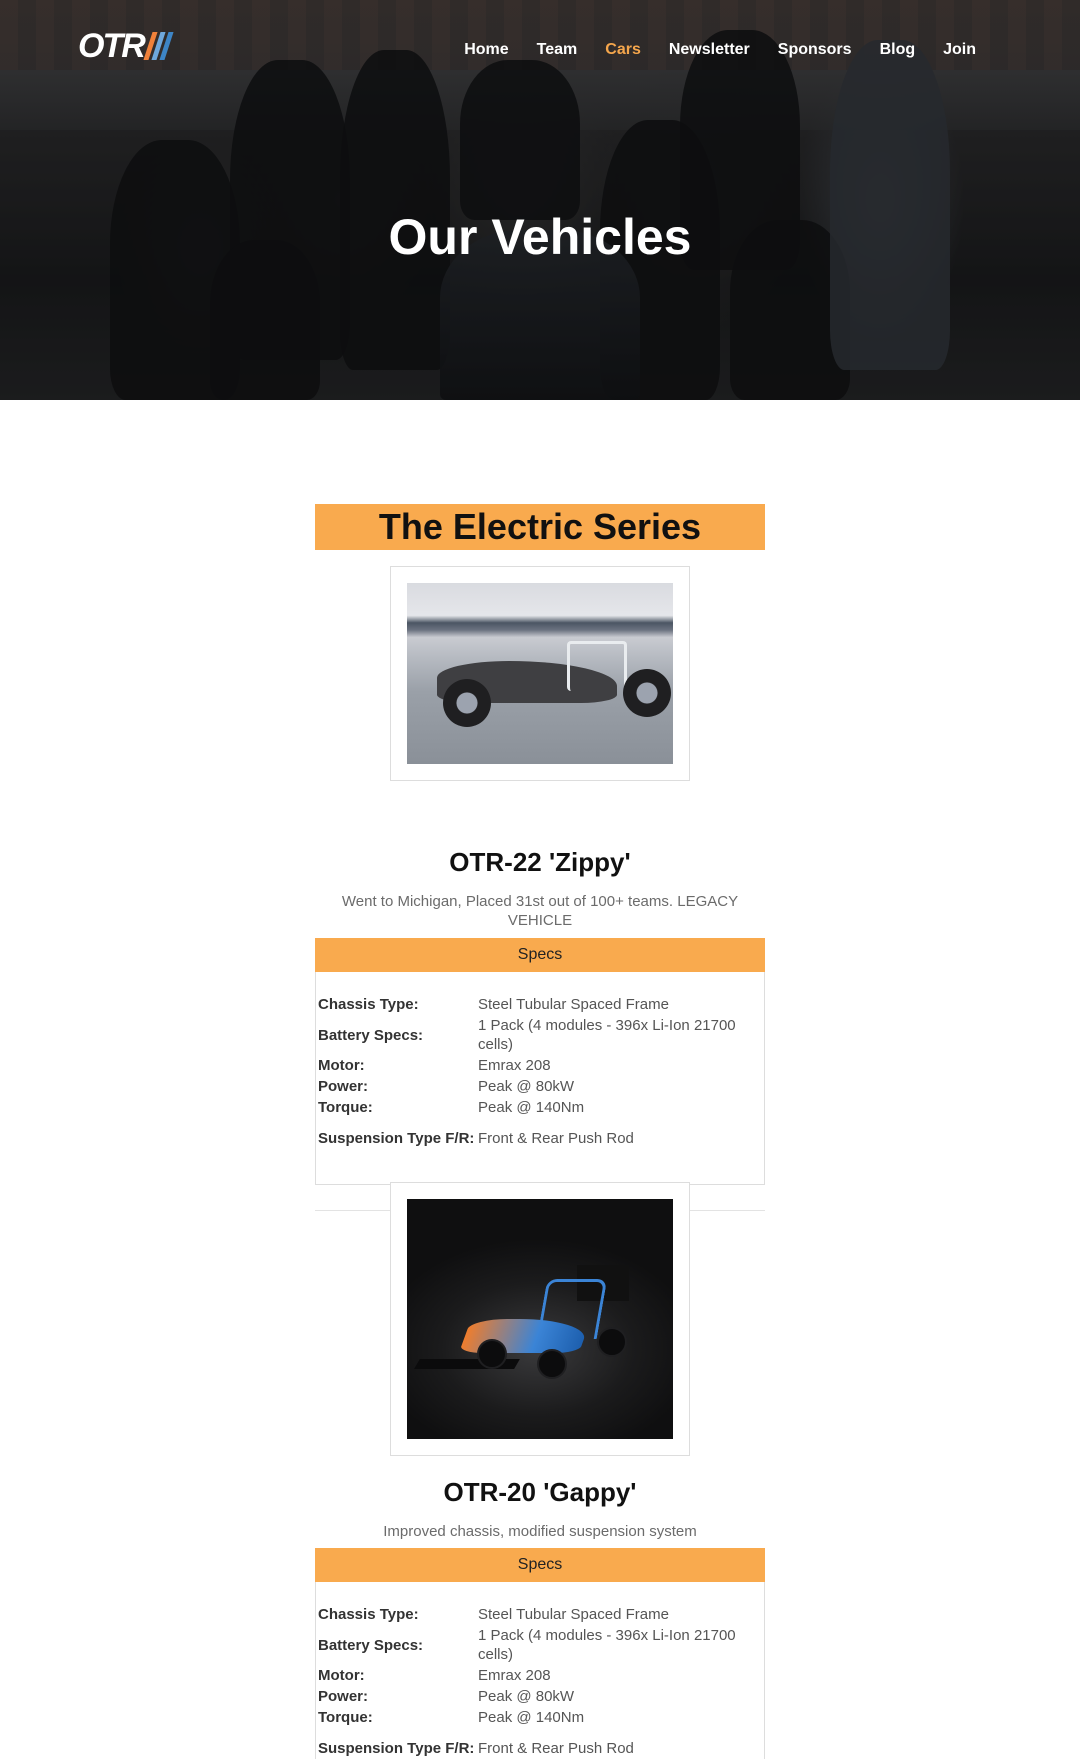 Image resolution: width=1080 pixels, height=1759 pixels. I want to click on nav-sponsors: Sponsors, so click(815, 50).